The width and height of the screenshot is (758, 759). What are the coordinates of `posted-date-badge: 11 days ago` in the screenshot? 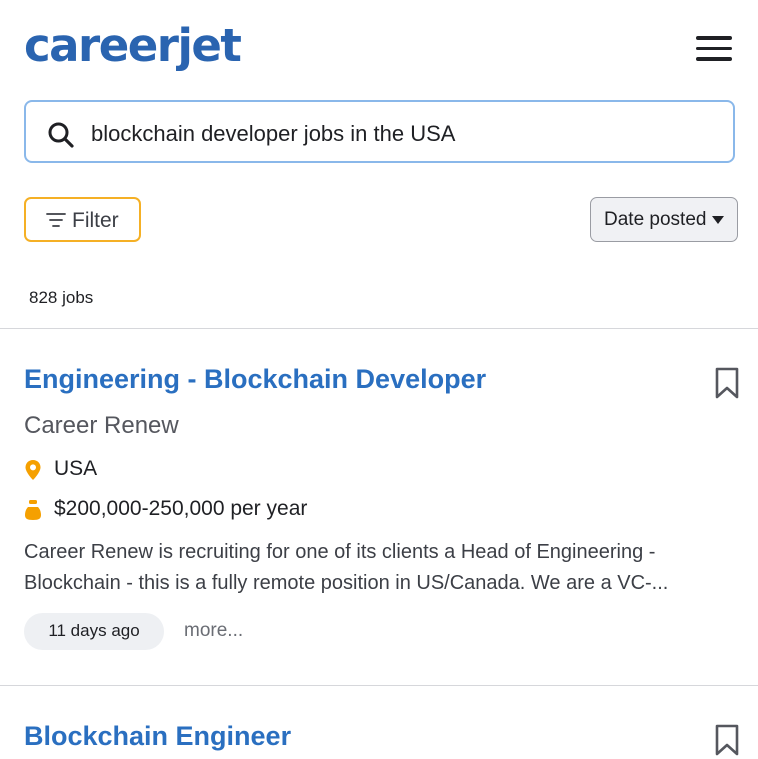 It's located at (94, 631).